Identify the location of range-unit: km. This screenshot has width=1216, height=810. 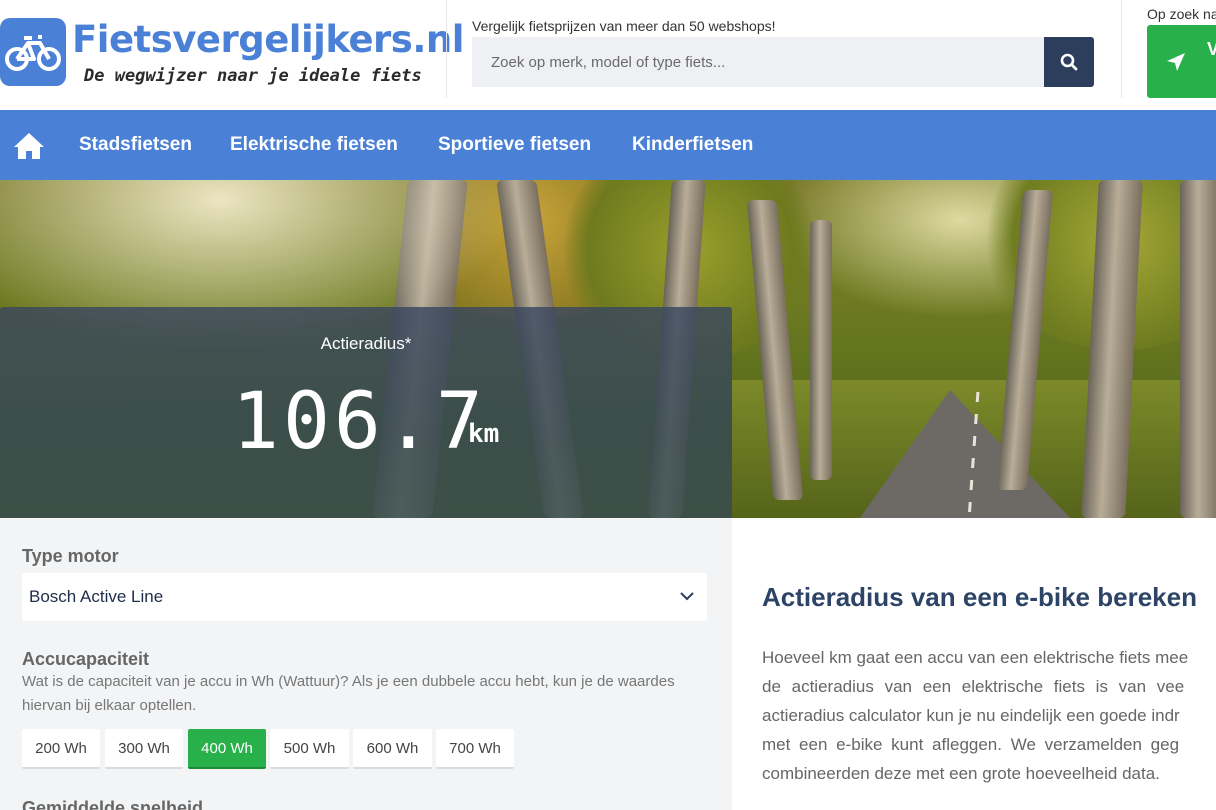
(484, 434).